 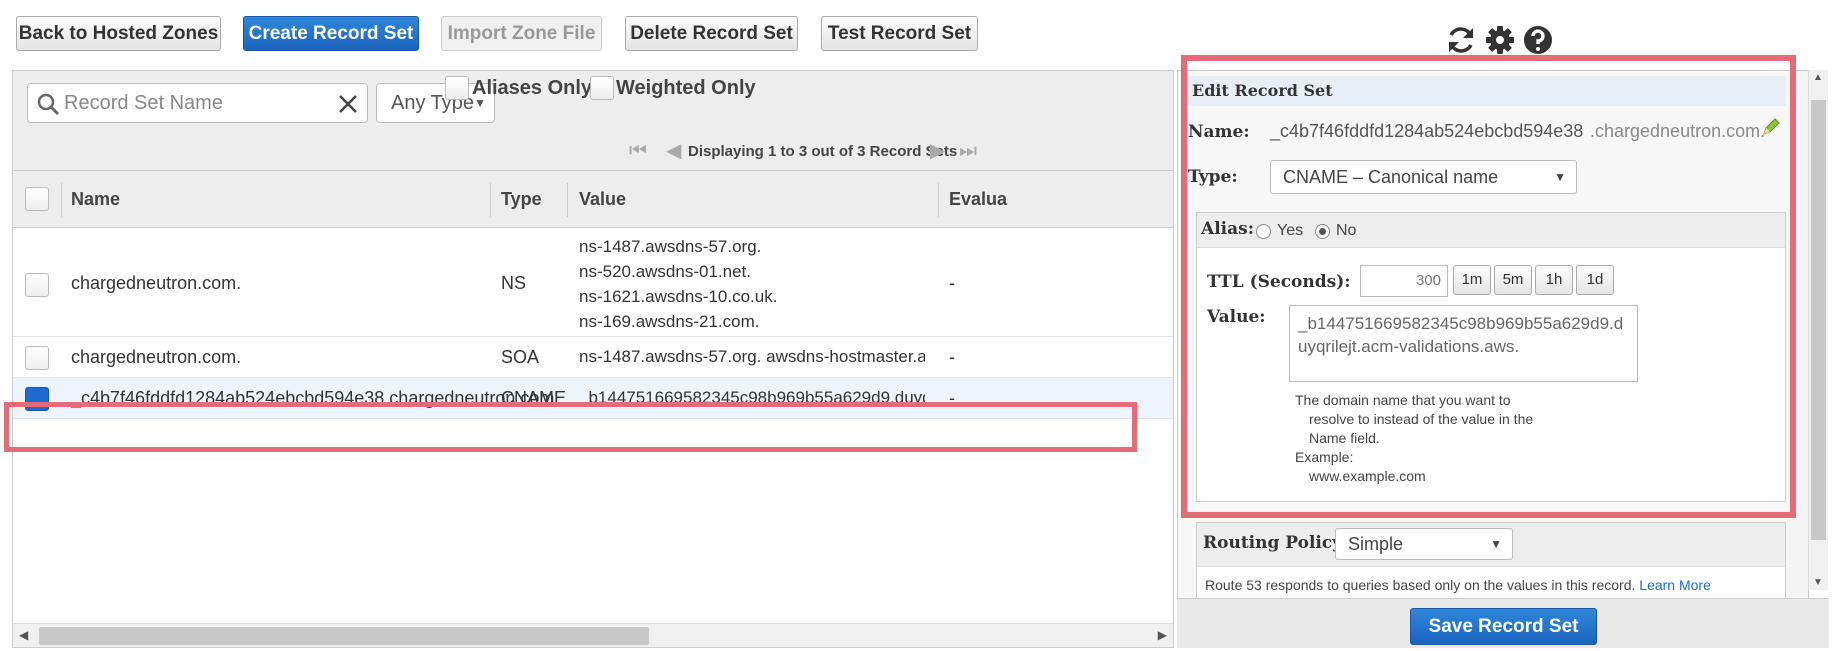 What do you see at coordinates (457, 88) in the screenshot?
I see `aliases-only-checkbox` at bounding box center [457, 88].